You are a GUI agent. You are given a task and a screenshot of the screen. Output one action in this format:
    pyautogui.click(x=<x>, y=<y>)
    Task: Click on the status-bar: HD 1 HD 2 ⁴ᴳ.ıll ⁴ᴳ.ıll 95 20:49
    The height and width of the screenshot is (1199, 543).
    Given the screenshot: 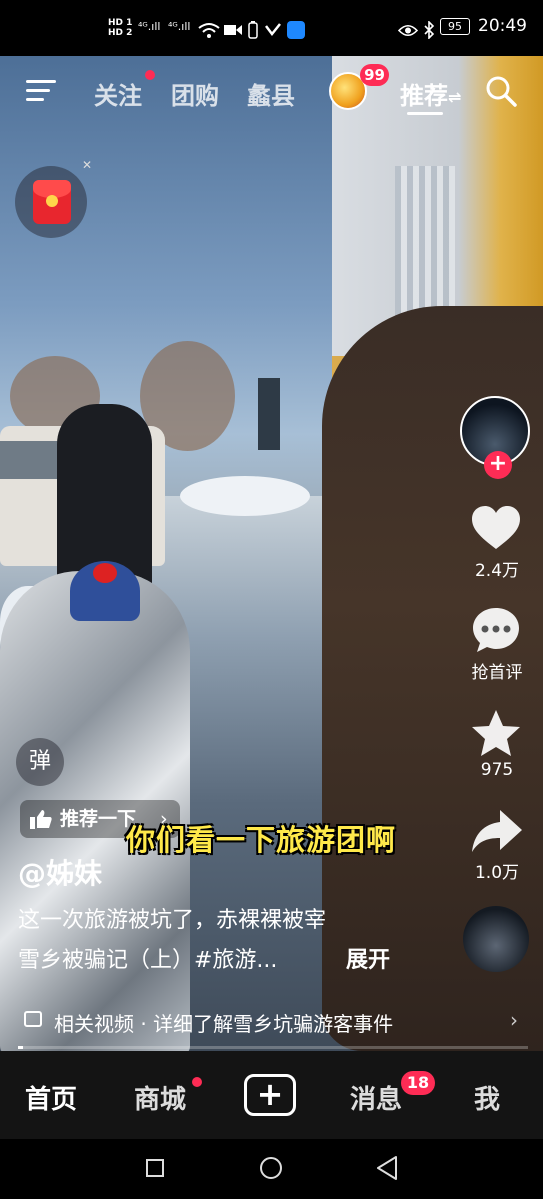 What is the action you would take?
    pyautogui.click(x=271, y=28)
    